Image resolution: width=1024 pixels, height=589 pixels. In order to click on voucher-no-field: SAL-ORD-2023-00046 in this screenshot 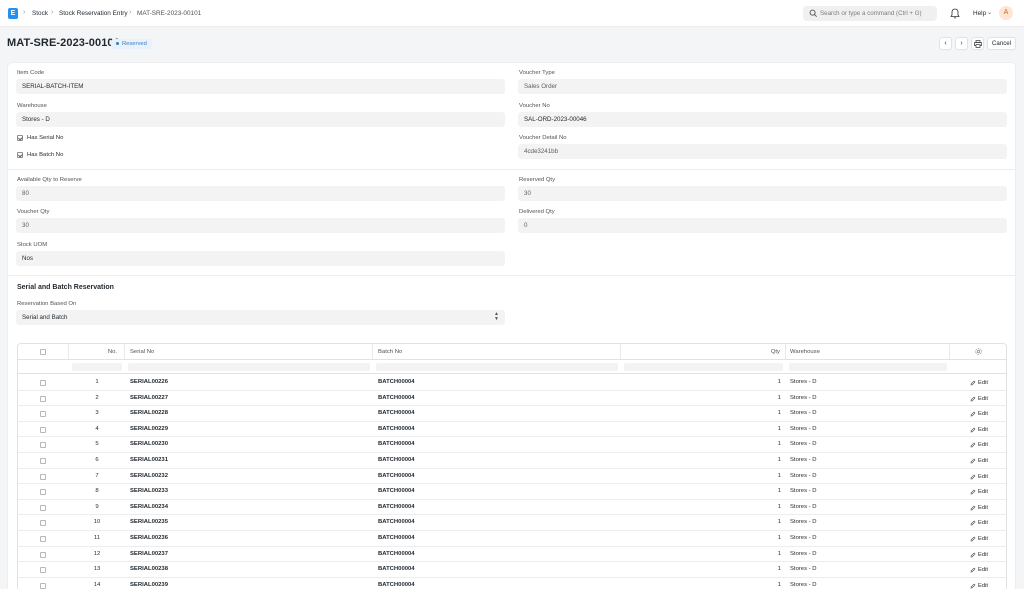, I will do `click(762, 119)`.